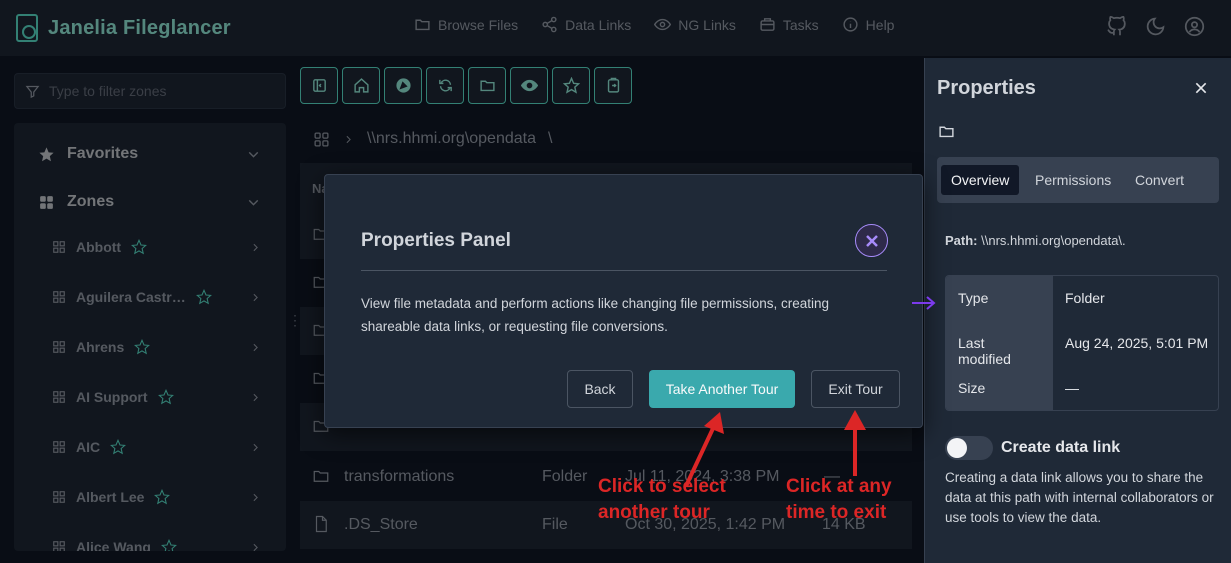  I want to click on annotation-arrow-icon, so click(855, 443).